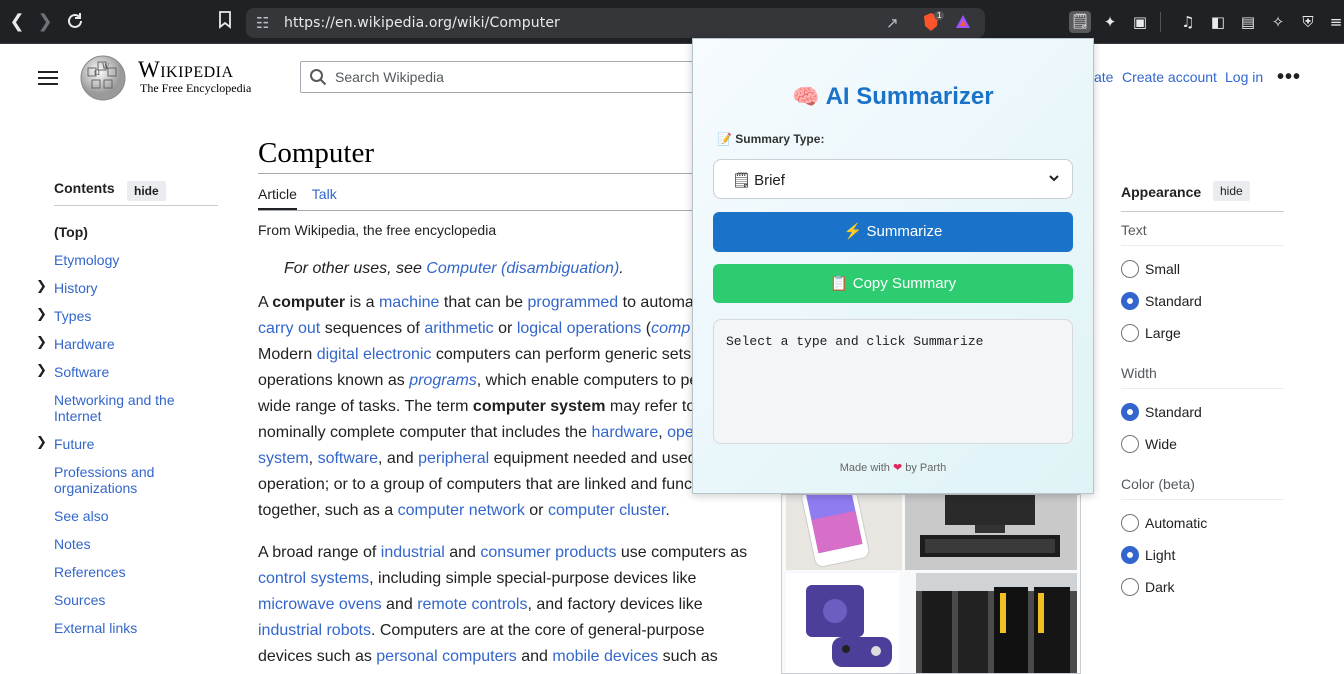 This screenshot has width=1344, height=674. What do you see at coordinates (548, 552) in the screenshot?
I see `article-link: consumer products` at bounding box center [548, 552].